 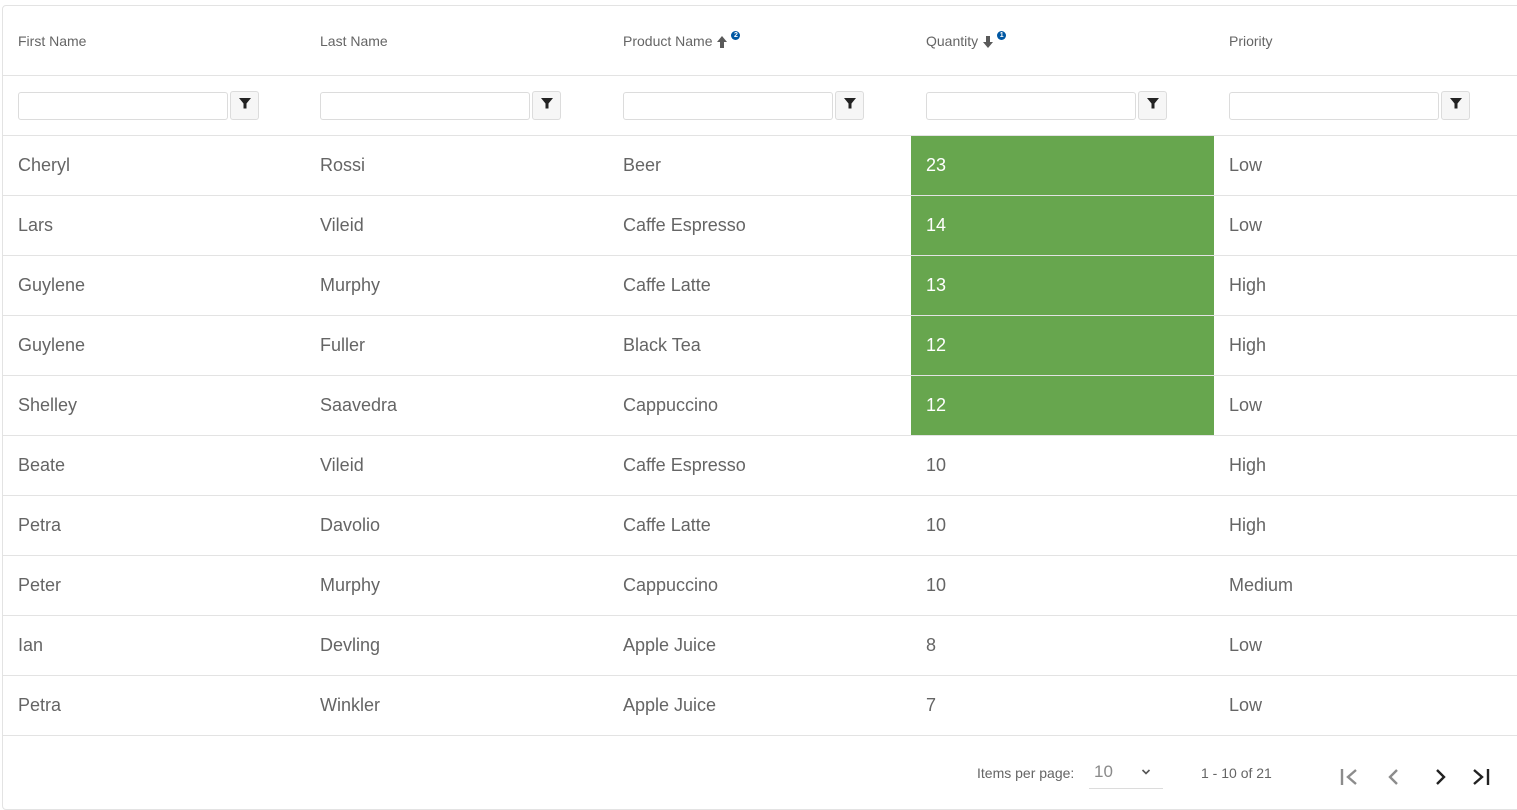 I want to click on cell-quantity-text: 8, so click(x=931, y=645).